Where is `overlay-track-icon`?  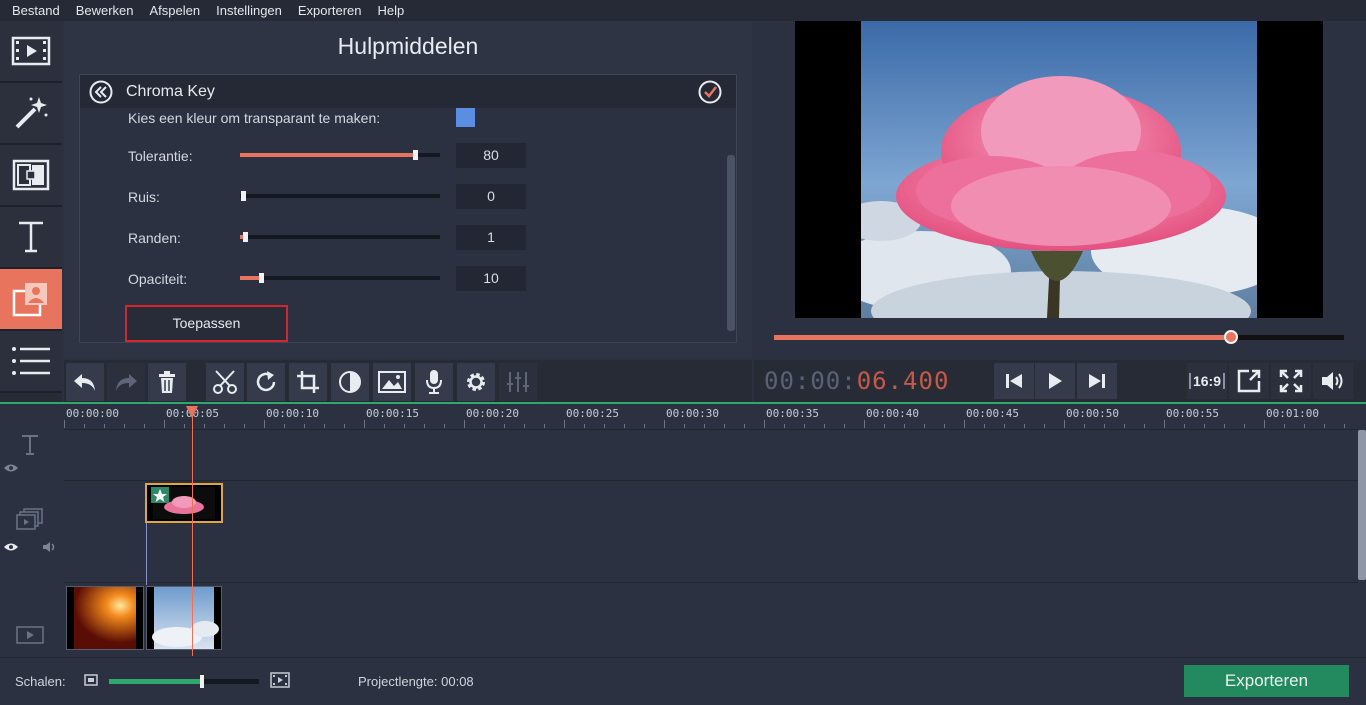 overlay-track-icon is located at coordinates (30, 519).